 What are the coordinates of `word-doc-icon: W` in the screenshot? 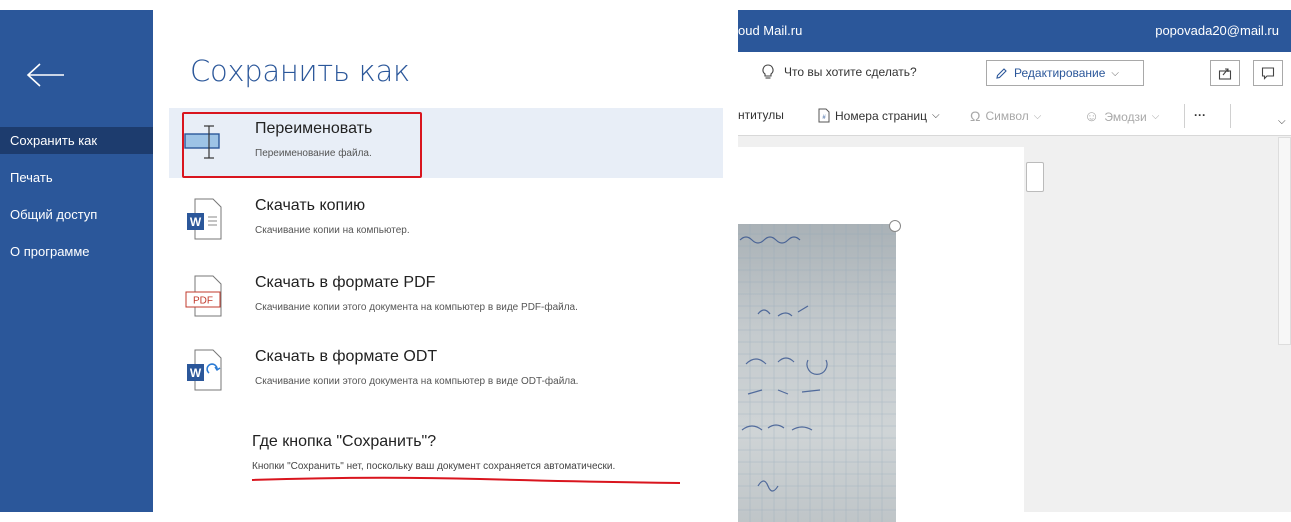 It's located at (204, 219).